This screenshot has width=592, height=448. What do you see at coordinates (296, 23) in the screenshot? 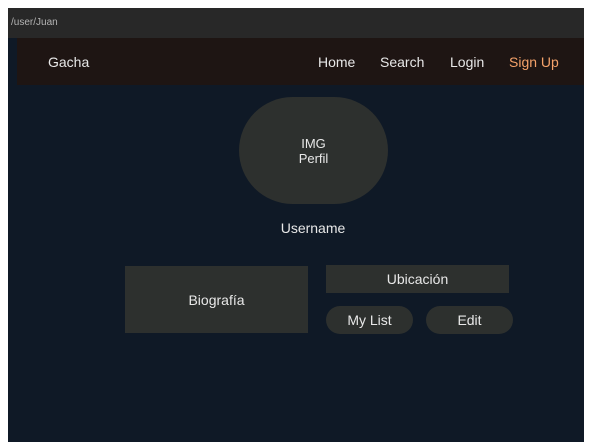
I see `address-bar: /user/Juan` at bounding box center [296, 23].